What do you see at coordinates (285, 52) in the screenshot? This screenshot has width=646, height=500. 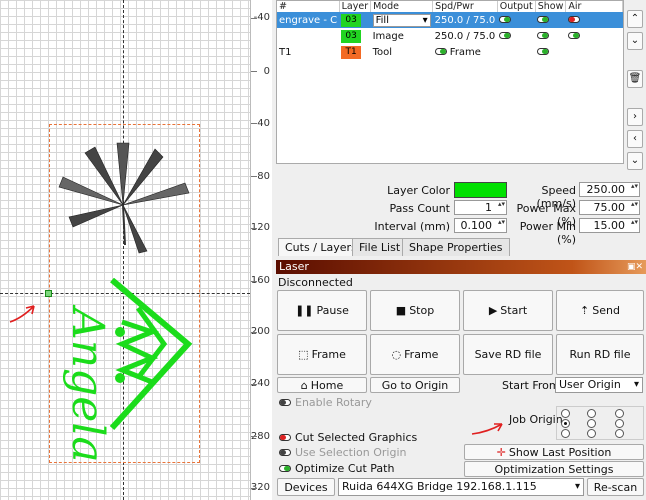 I see `cut-name: T1` at bounding box center [285, 52].